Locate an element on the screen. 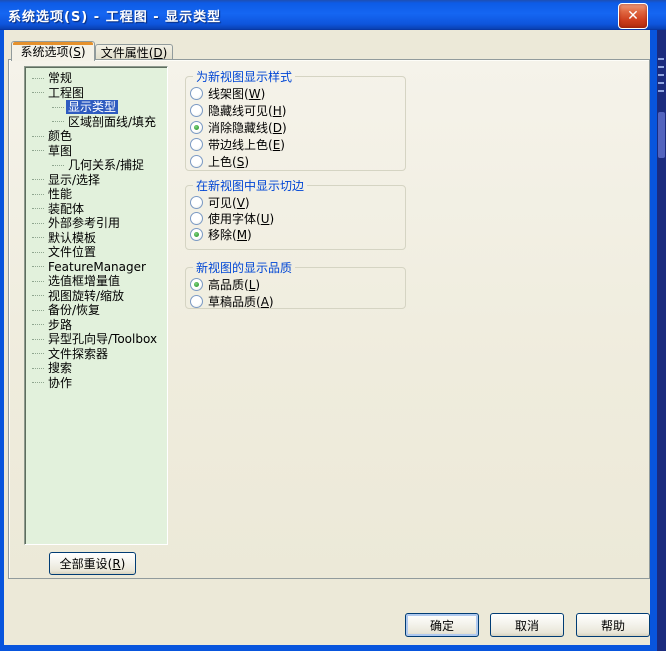 This screenshot has height=651, width=666. tree-item-label: 默认模板 is located at coordinates (72, 237).